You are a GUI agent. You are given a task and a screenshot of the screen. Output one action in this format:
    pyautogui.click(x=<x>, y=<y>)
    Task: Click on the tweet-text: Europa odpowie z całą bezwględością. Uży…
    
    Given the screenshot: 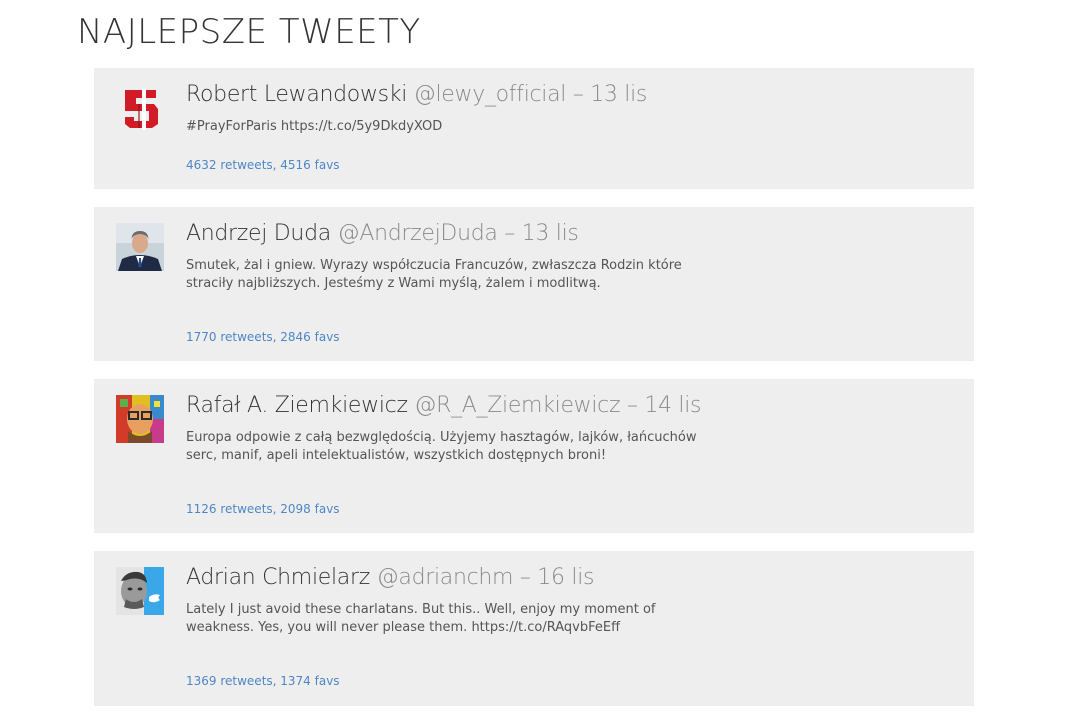 What is the action you would take?
    pyautogui.click(x=441, y=446)
    